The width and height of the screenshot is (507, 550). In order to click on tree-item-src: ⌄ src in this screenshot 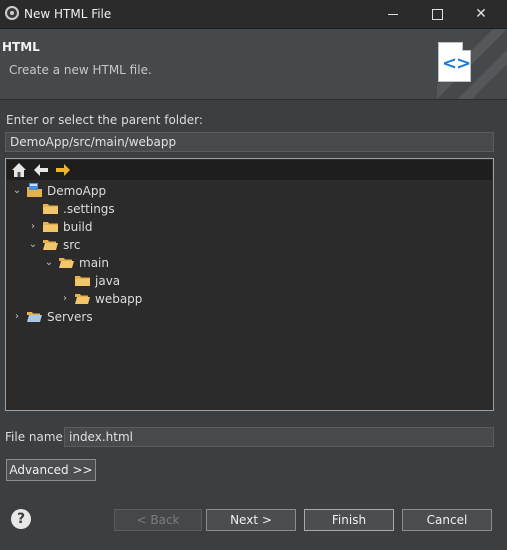, I will do `click(246, 245)`.